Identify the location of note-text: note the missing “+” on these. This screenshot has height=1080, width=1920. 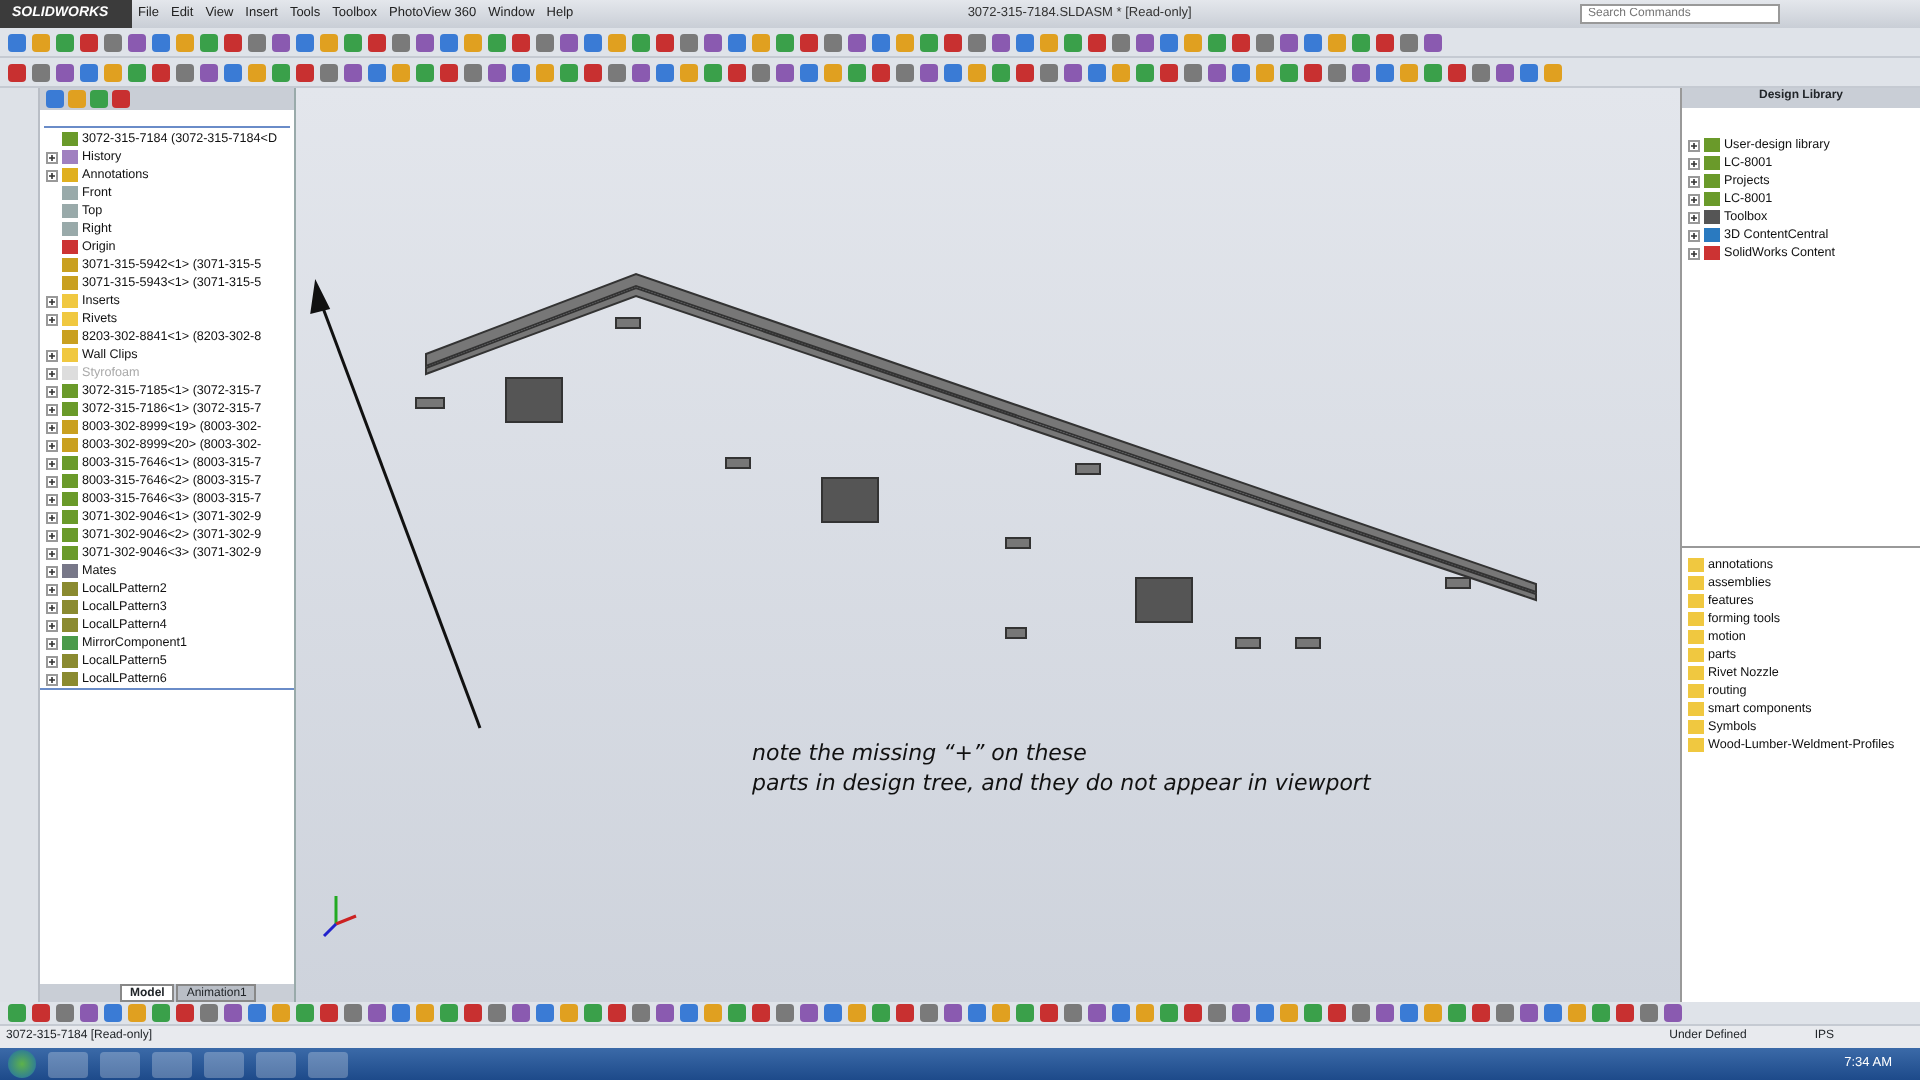
(920, 753).